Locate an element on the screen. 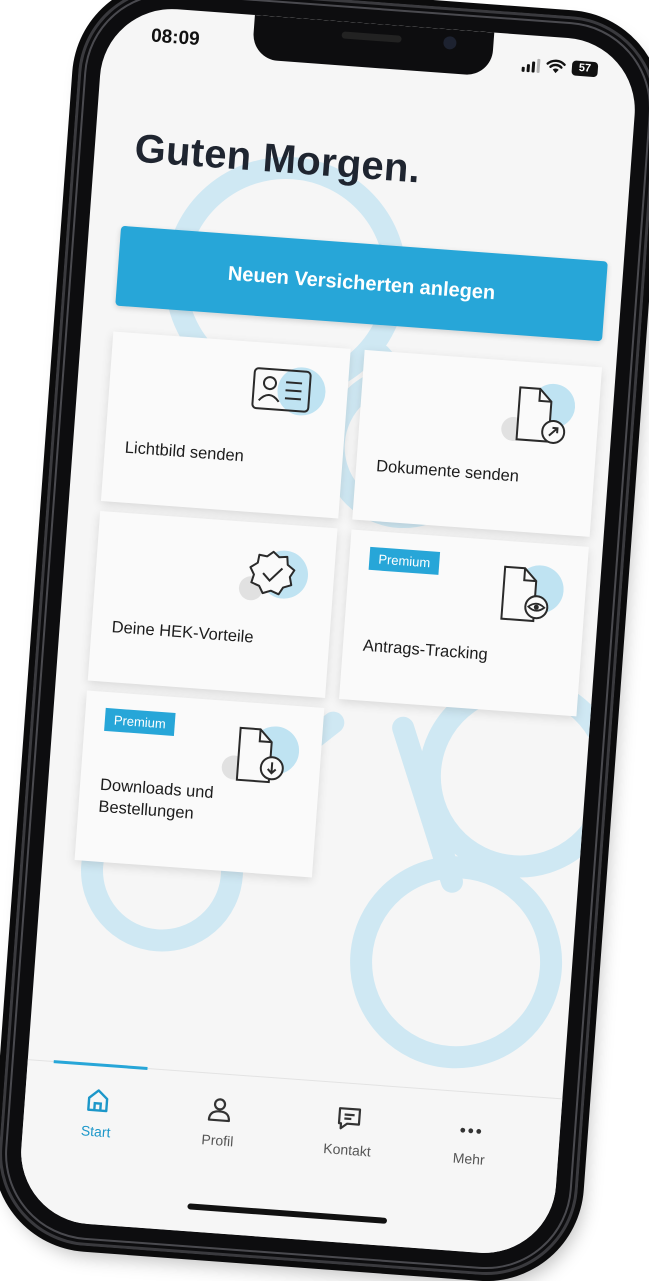 Image resolution: width=649 pixels, height=1281 pixels. tile-label: Lichtbild senden is located at coordinates (184, 452).